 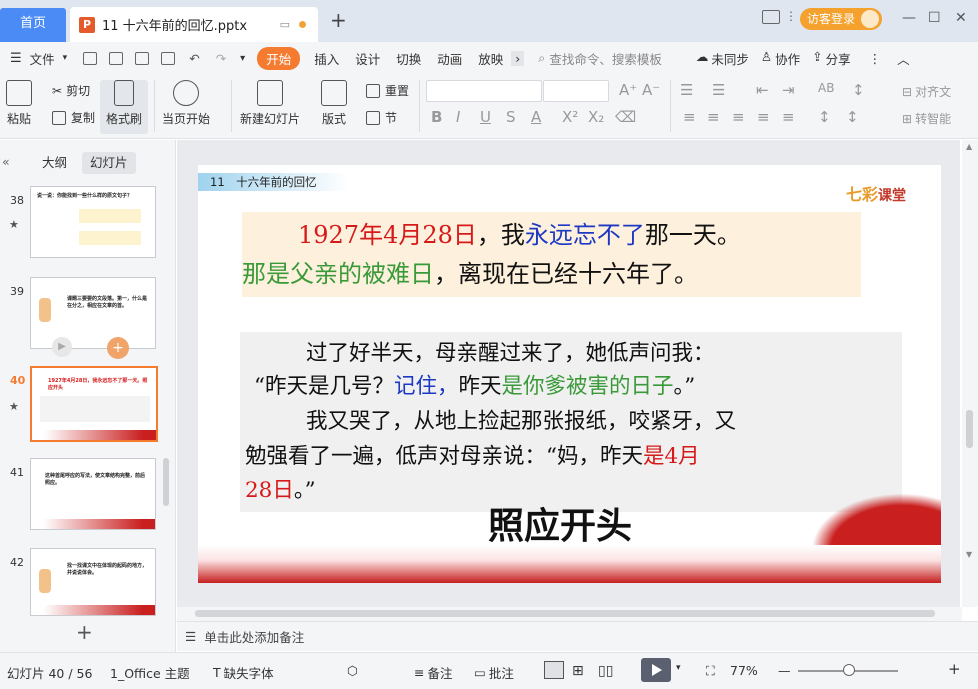 What do you see at coordinates (142, 58) in the screenshot?
I see `print-icon` at bounding box center [142, 58].